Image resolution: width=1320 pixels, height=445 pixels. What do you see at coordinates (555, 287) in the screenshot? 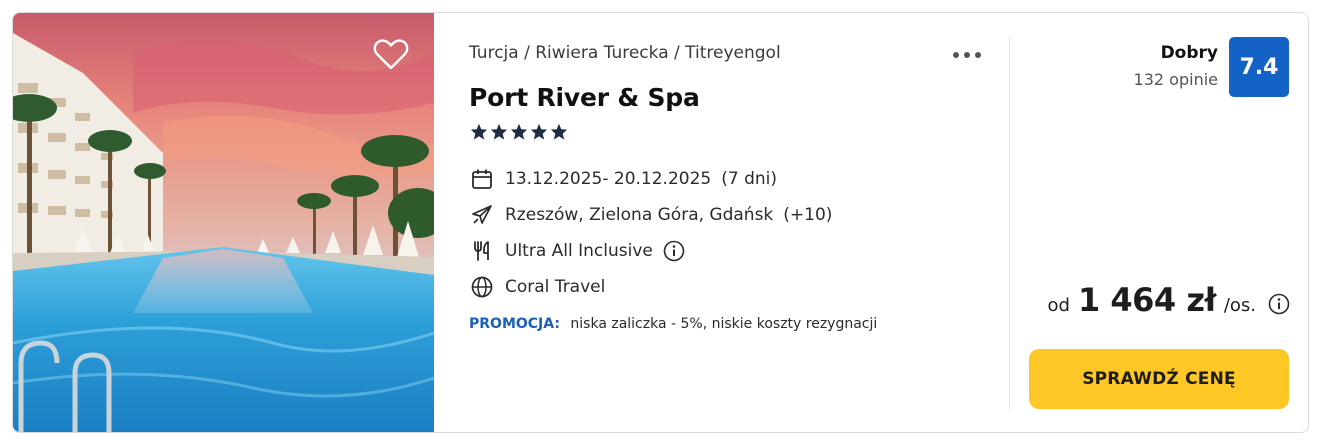
I see `operator-text: Coral Travel` at bounding box center [555, 287].